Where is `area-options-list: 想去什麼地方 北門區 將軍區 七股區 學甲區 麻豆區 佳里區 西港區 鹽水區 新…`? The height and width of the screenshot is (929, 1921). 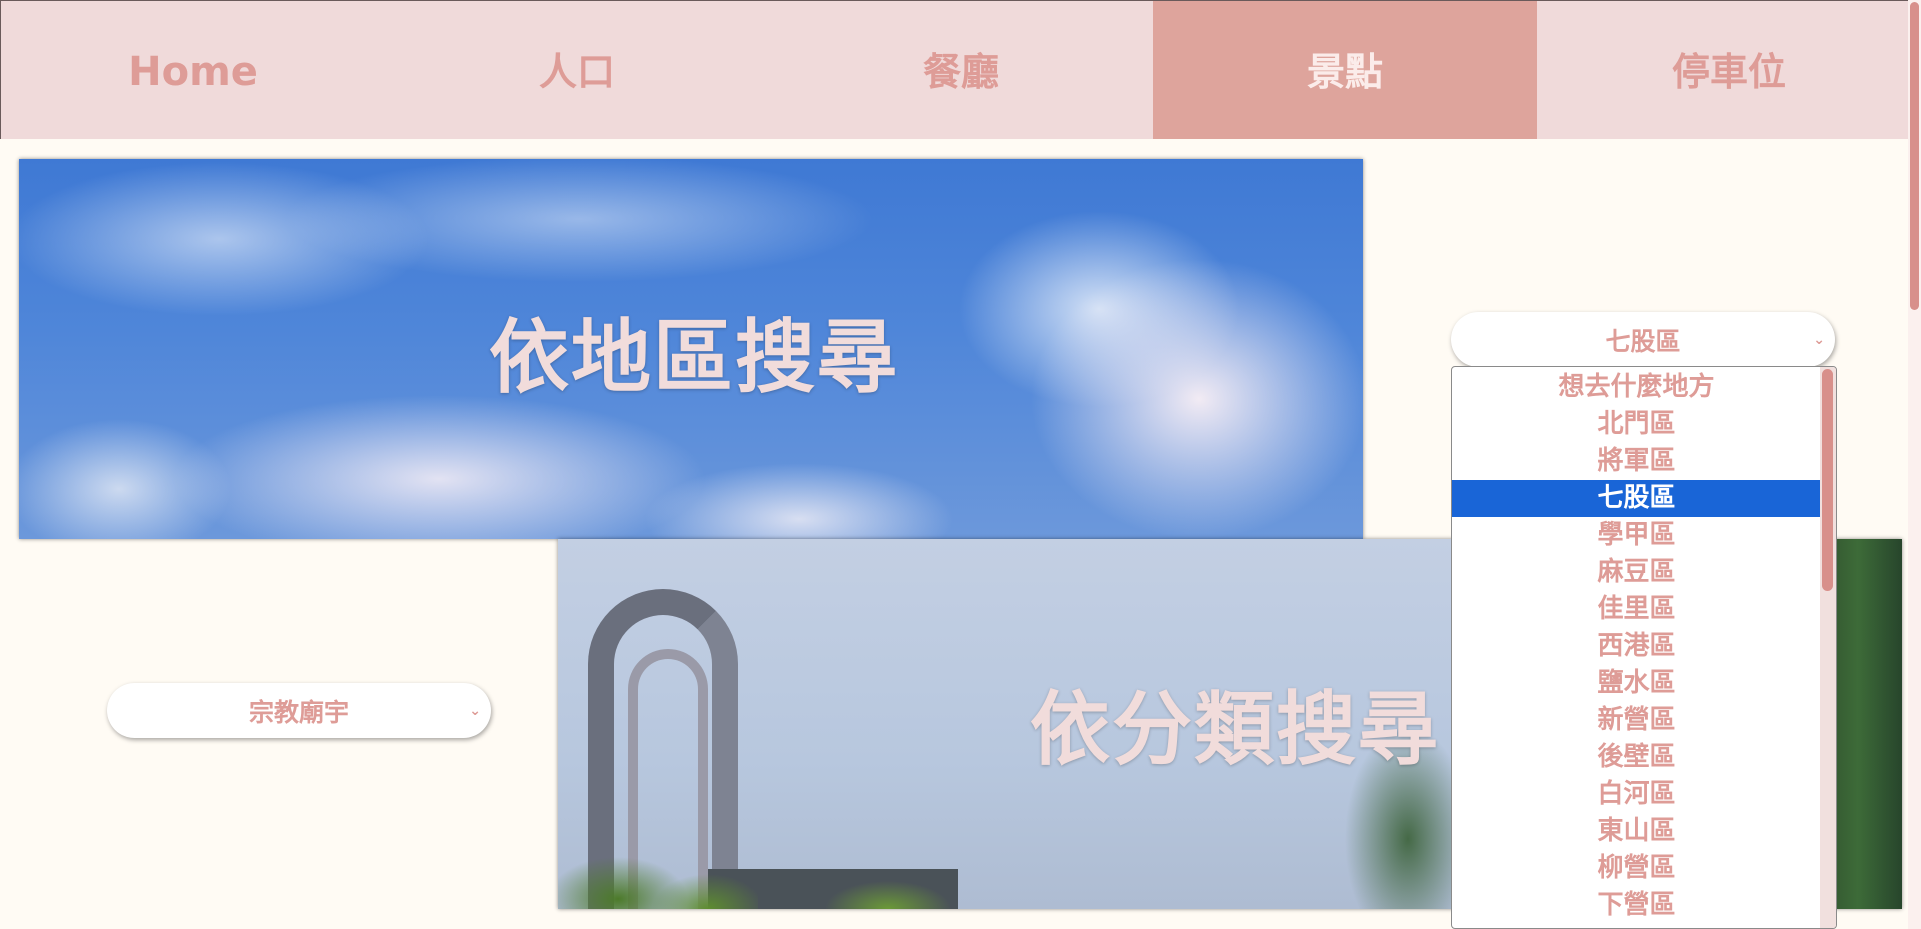 area-options-list: 想去什麼地方 北門區 將軍區 七股區 學甲區 麻豆區 佳里區 西港區 鹽水區 新… is located at coordinates (1636, 645).